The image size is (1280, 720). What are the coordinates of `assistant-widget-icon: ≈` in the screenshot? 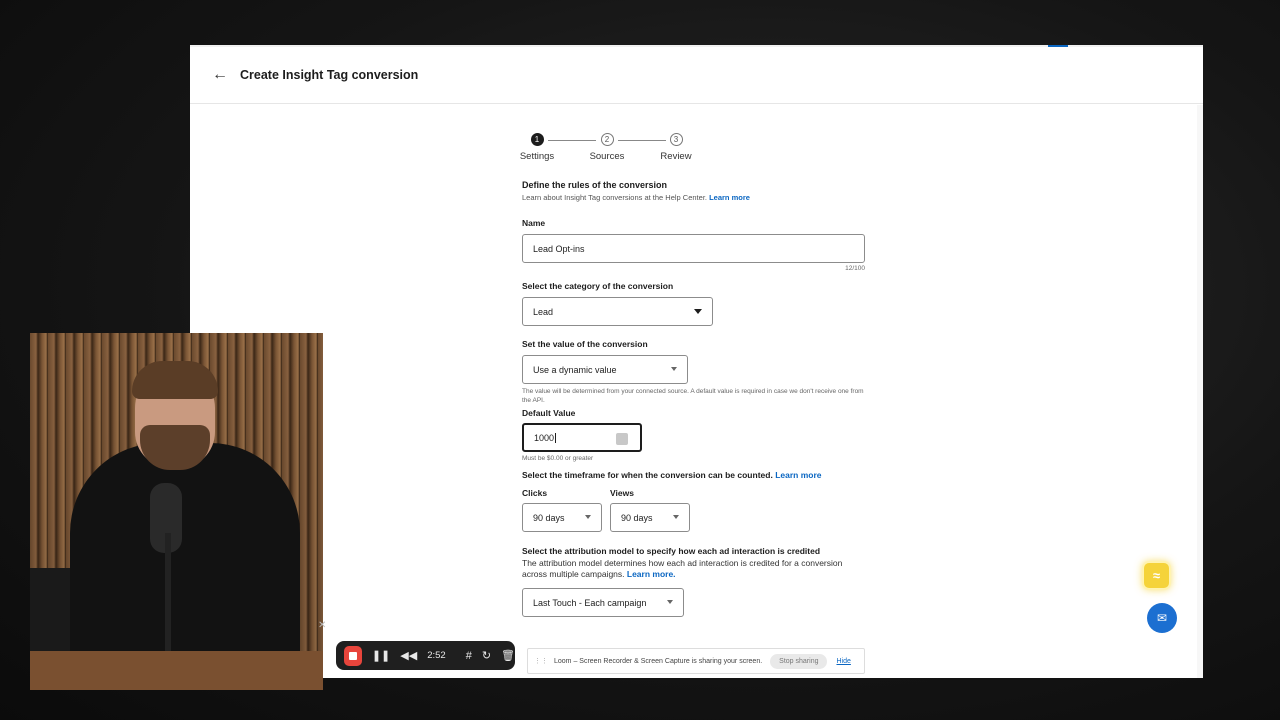 It's located at (1156, 575).